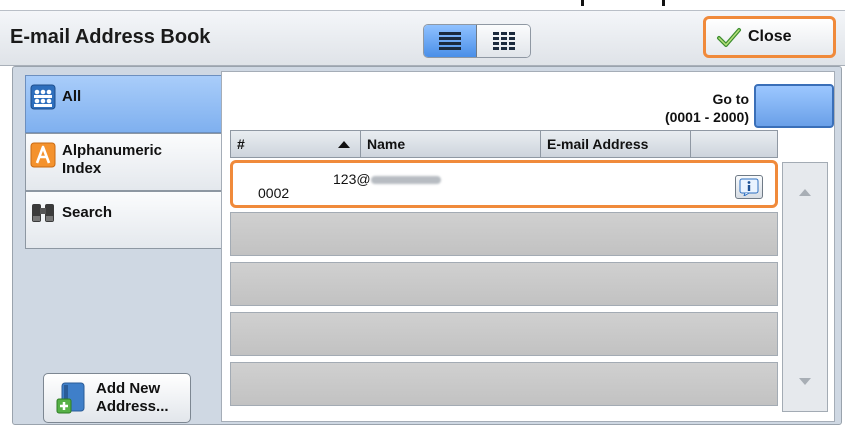 The height and width of the screenshot is (432, 845). What do you see at coordinates (707, 108) in the screenshot?
I see `goto-label: Go to (0001 - 2000)` at bounding box center [707, 108].